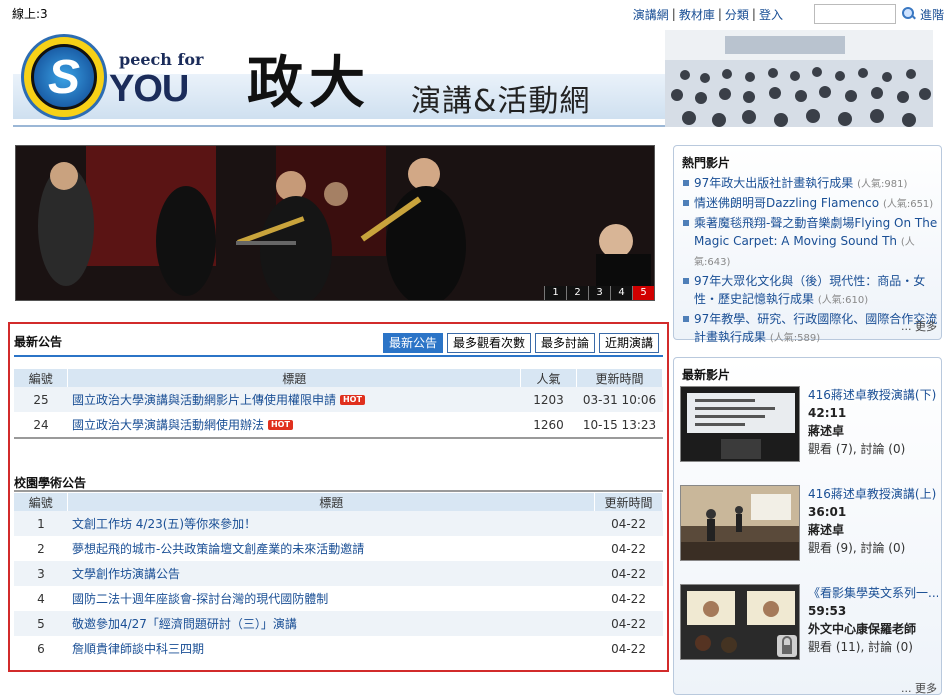 This screenshot has width=952, height=697. What do you see at coordinates (827, 413) in the screenshot?
I see `video-duration: 42:11` at bounding box center [827, 413].